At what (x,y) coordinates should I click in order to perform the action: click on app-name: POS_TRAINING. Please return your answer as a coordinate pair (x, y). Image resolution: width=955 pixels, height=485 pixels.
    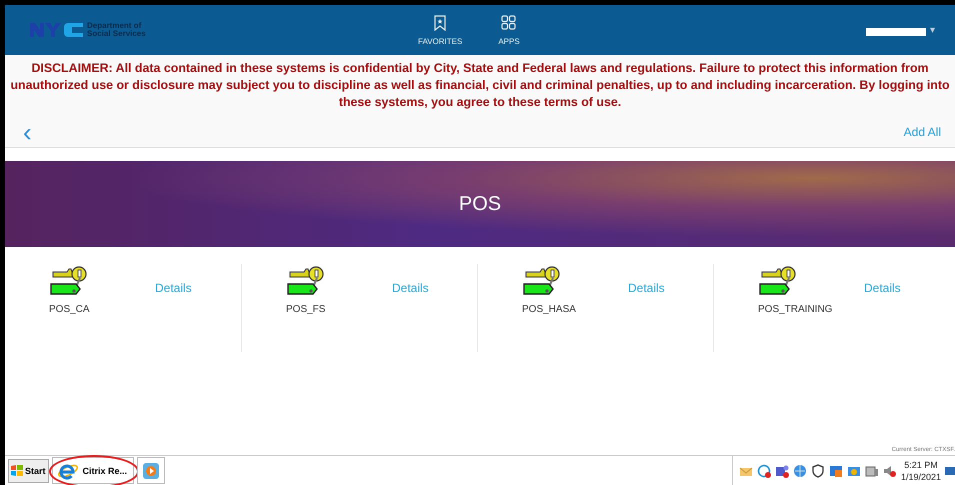
    Looking at the image, I should click on (811, 309).